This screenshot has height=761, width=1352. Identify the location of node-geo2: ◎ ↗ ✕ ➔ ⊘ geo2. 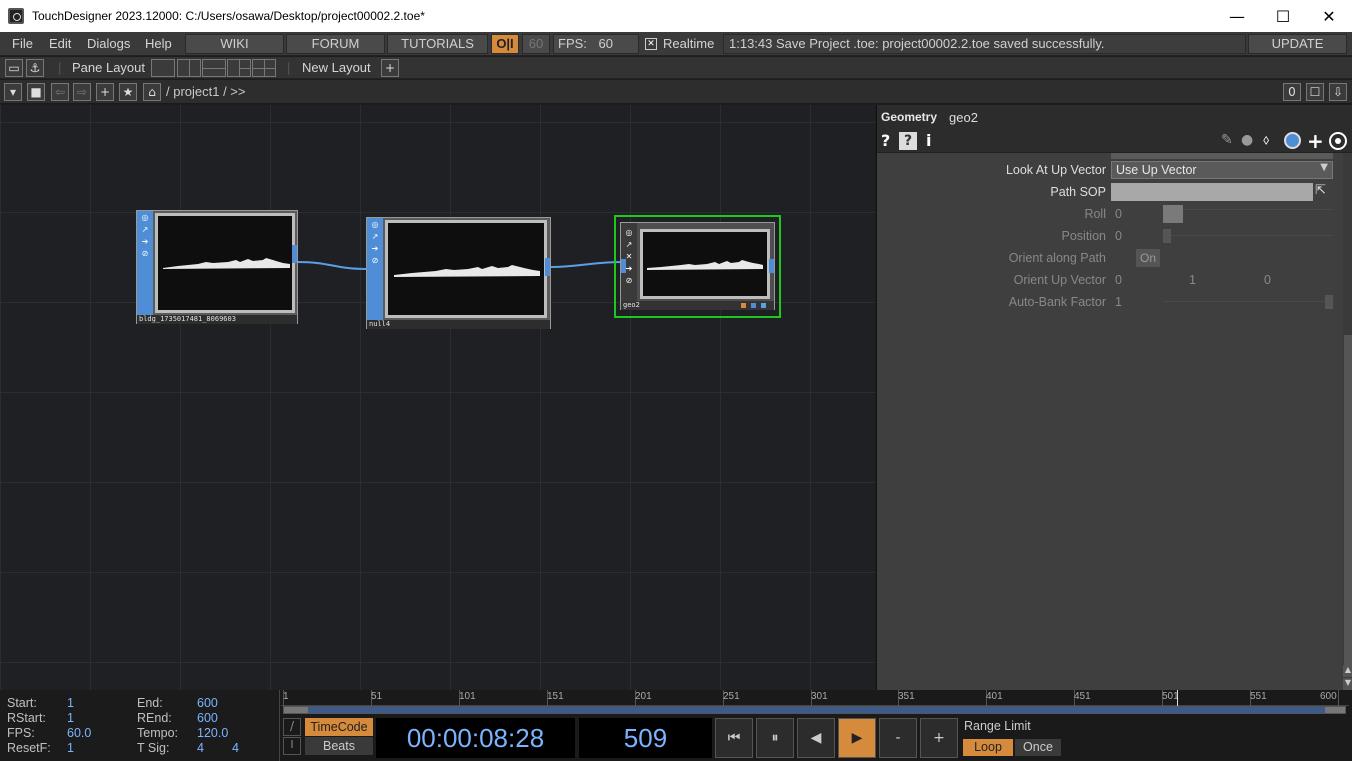
(697, 266).